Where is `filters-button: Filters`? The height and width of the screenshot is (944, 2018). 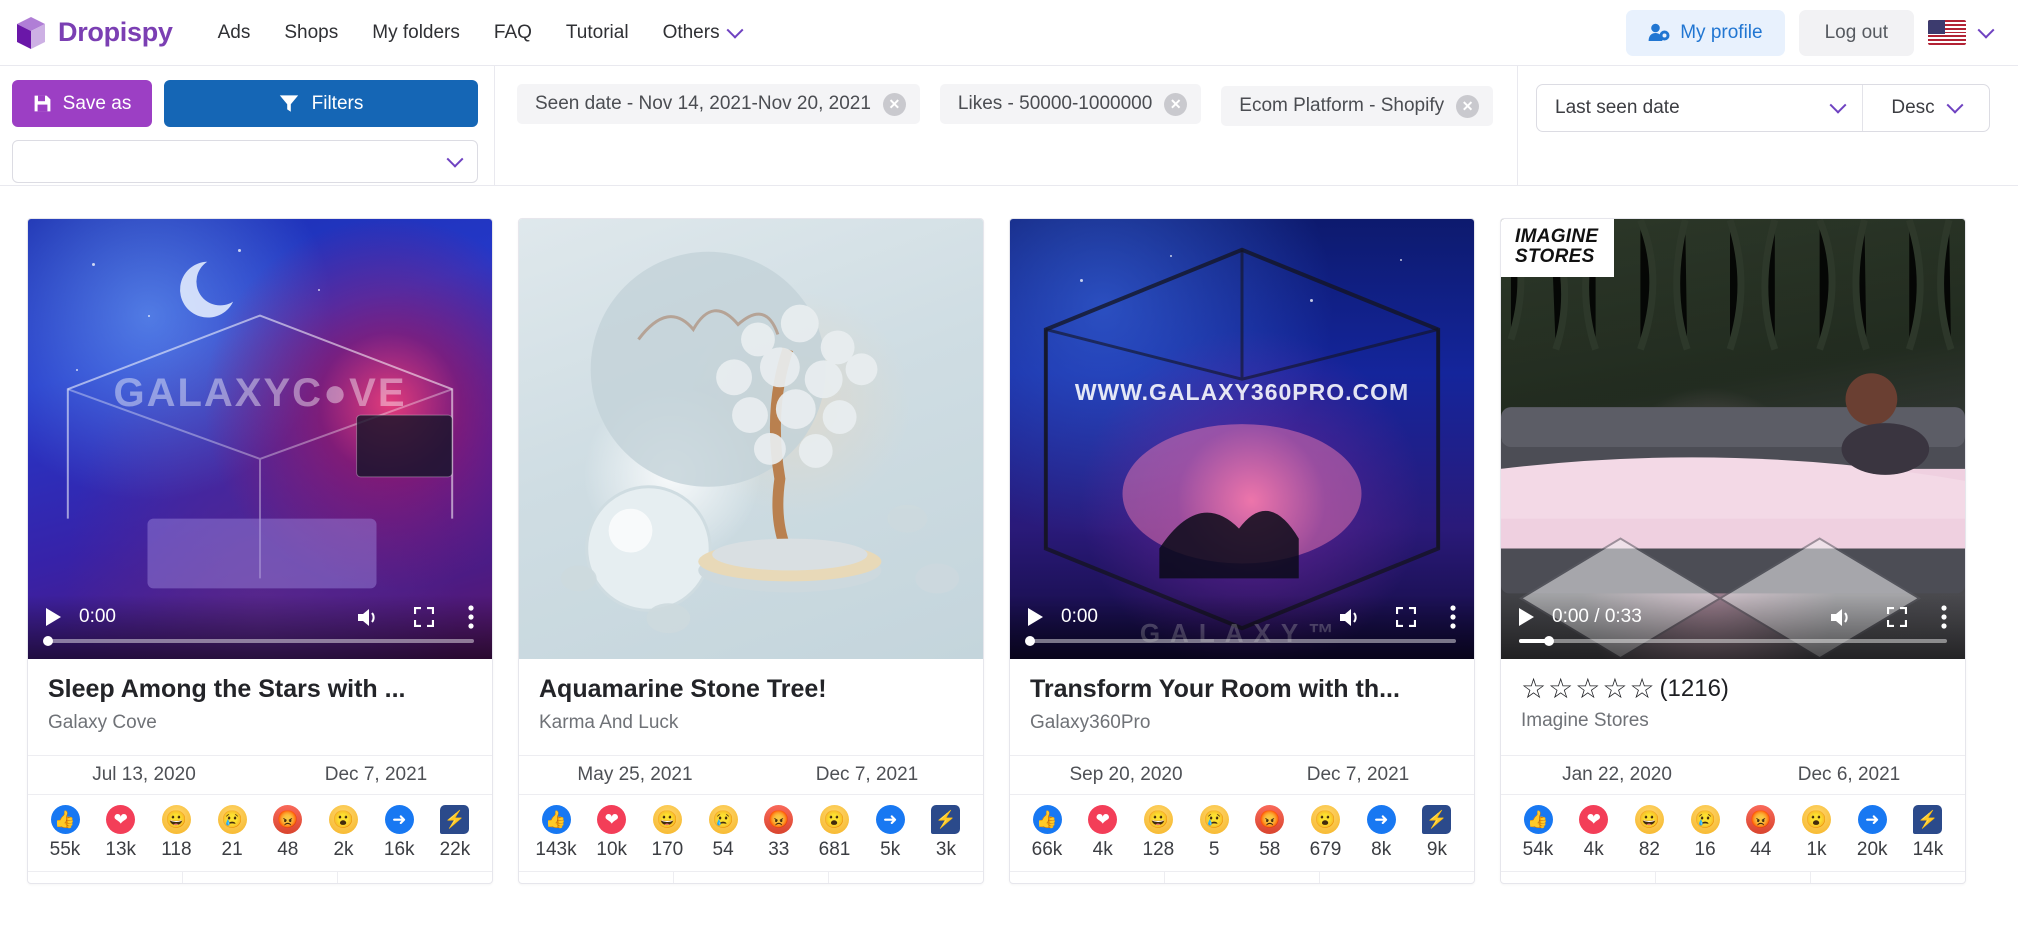
filters-button: Filters is located at coordinates (321, 103).